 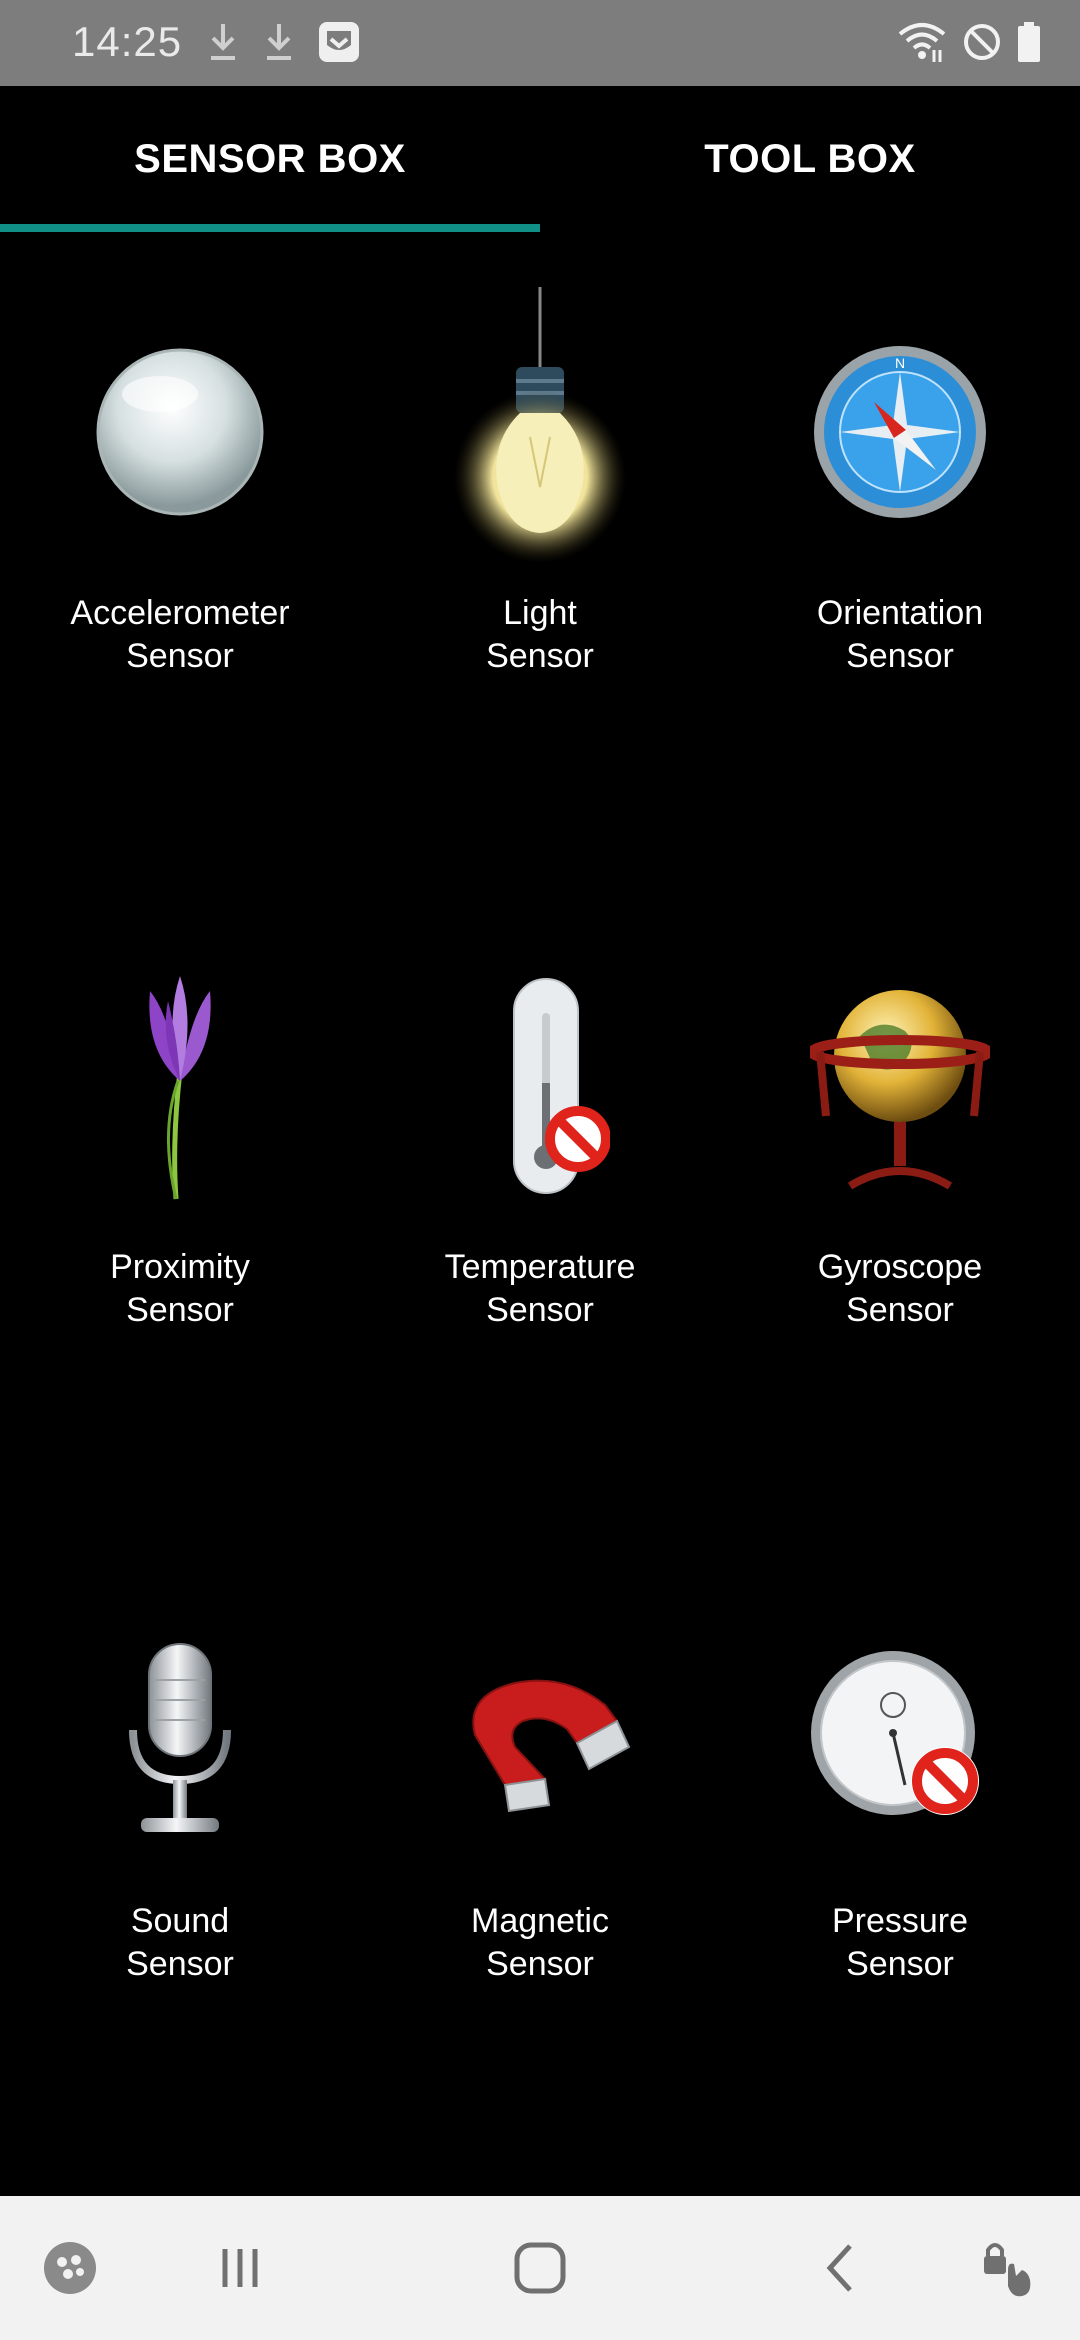 What do you see at coordinates (180, 1088) in the screenshot?
I see `crocus-flower-icon` at bounding box center [180, 1088].